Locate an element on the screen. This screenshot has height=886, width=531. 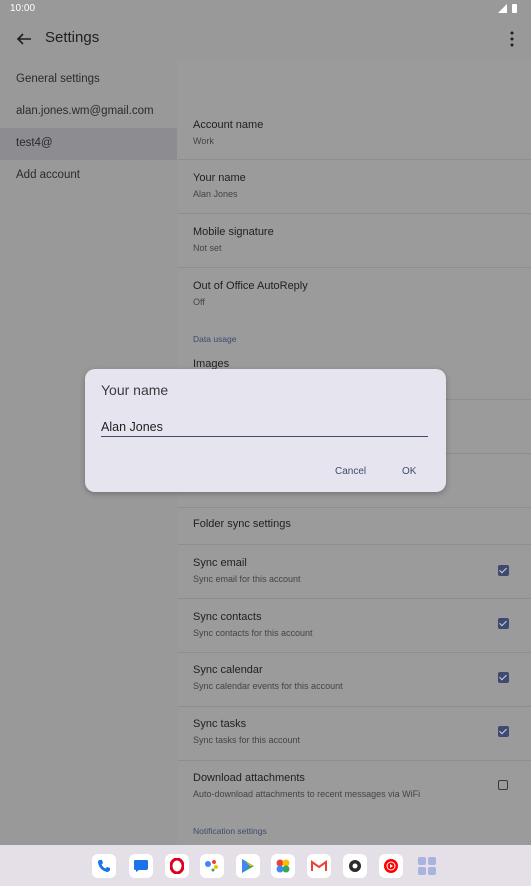
play-store-icon is located at coordinates (248, 866).